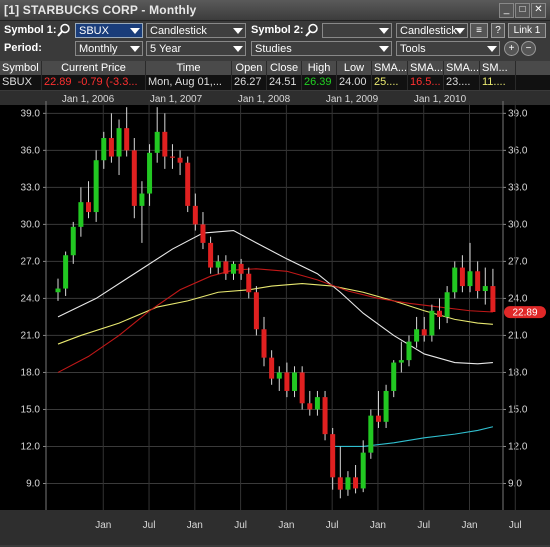  What do you see at coordinates (321, 48) in the screenshot?
I see `studies-select: Studies` at bounding box center [321, 48].